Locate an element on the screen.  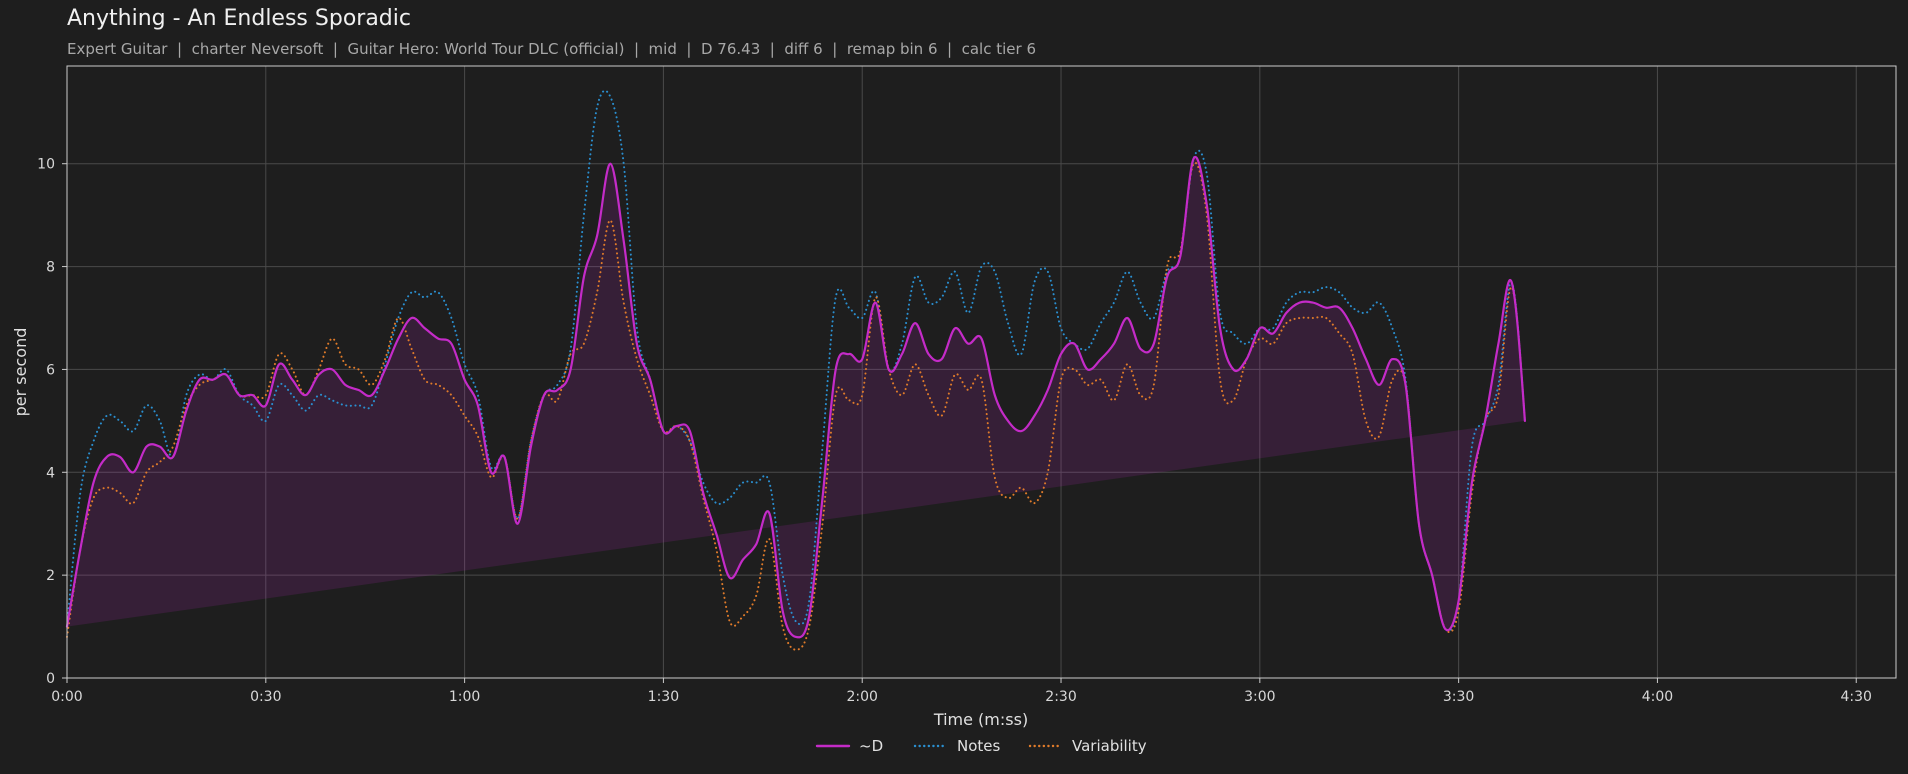
y-tick-label: 8 is located at coordinates (50, 268).